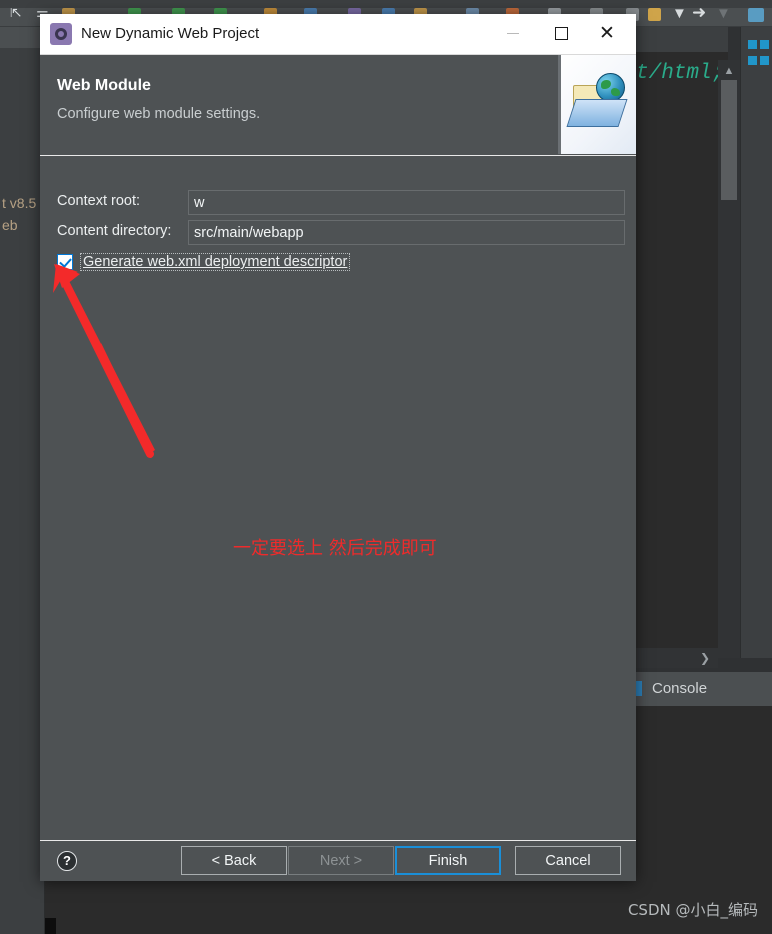 This screenshot has height=934, width=772. What do you see at coordinates (674, 658) in the screenshot?
I see `editor-horizontal-scrollbar: ❯` at bounding box center [674, 658].